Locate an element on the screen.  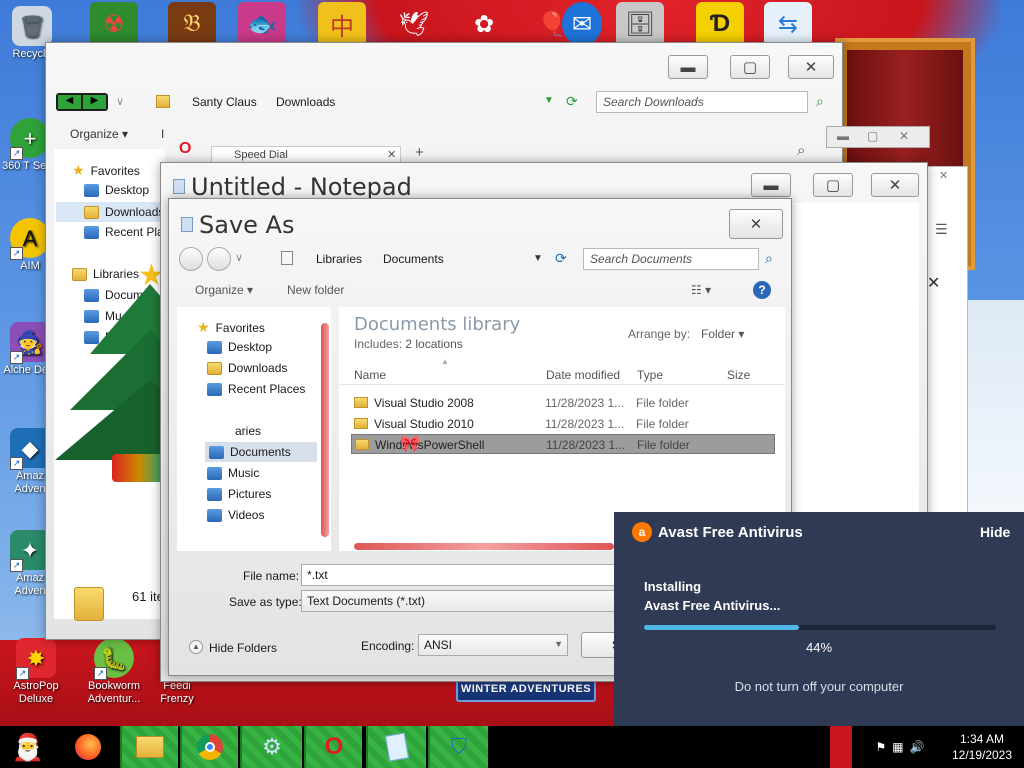
forward-button: ▶ is located at coordinates (94, 102).